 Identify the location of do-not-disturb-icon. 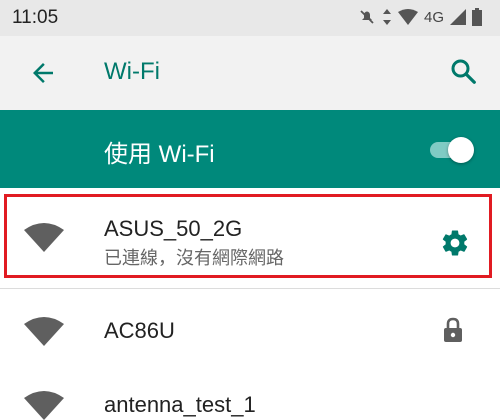
(367, 17).